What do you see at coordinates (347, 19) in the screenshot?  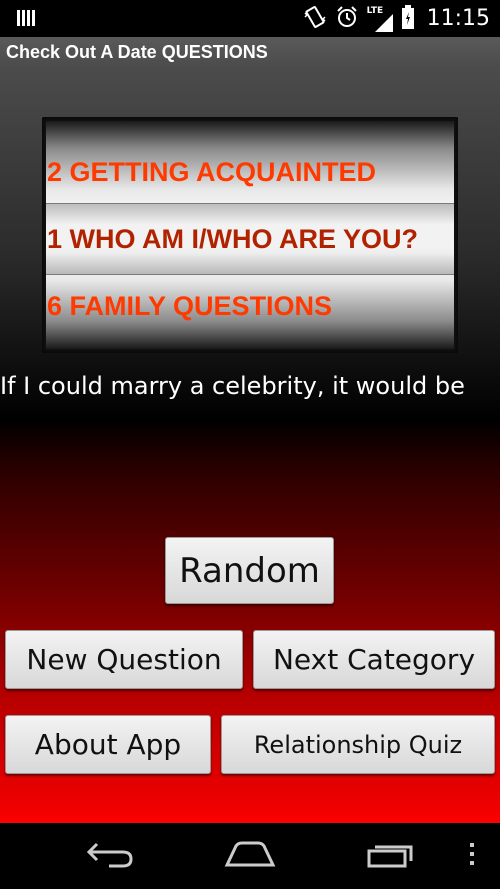 I see `alarm-icon` at bounding box center [347, 19].